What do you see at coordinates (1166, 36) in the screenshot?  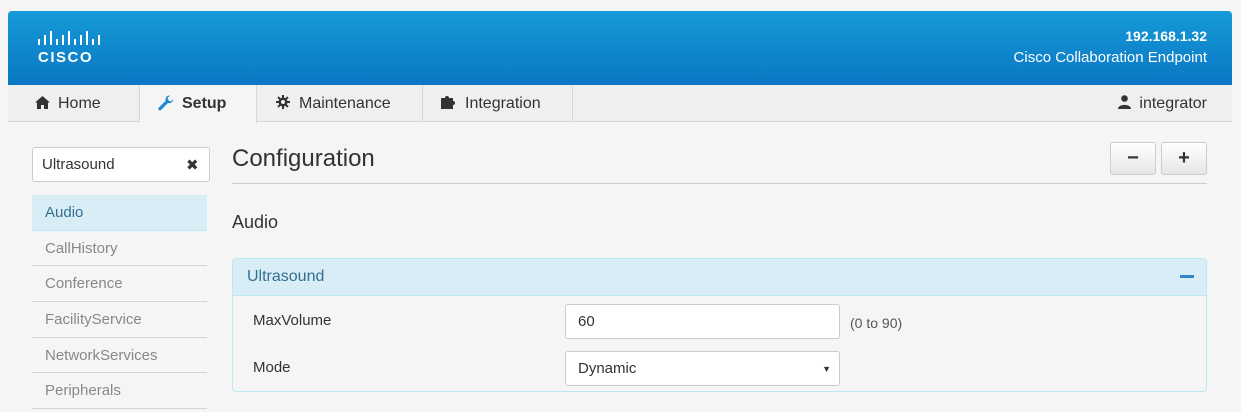 I see `host-address: 192.168.1.32` at bounding box center [1166, 36].